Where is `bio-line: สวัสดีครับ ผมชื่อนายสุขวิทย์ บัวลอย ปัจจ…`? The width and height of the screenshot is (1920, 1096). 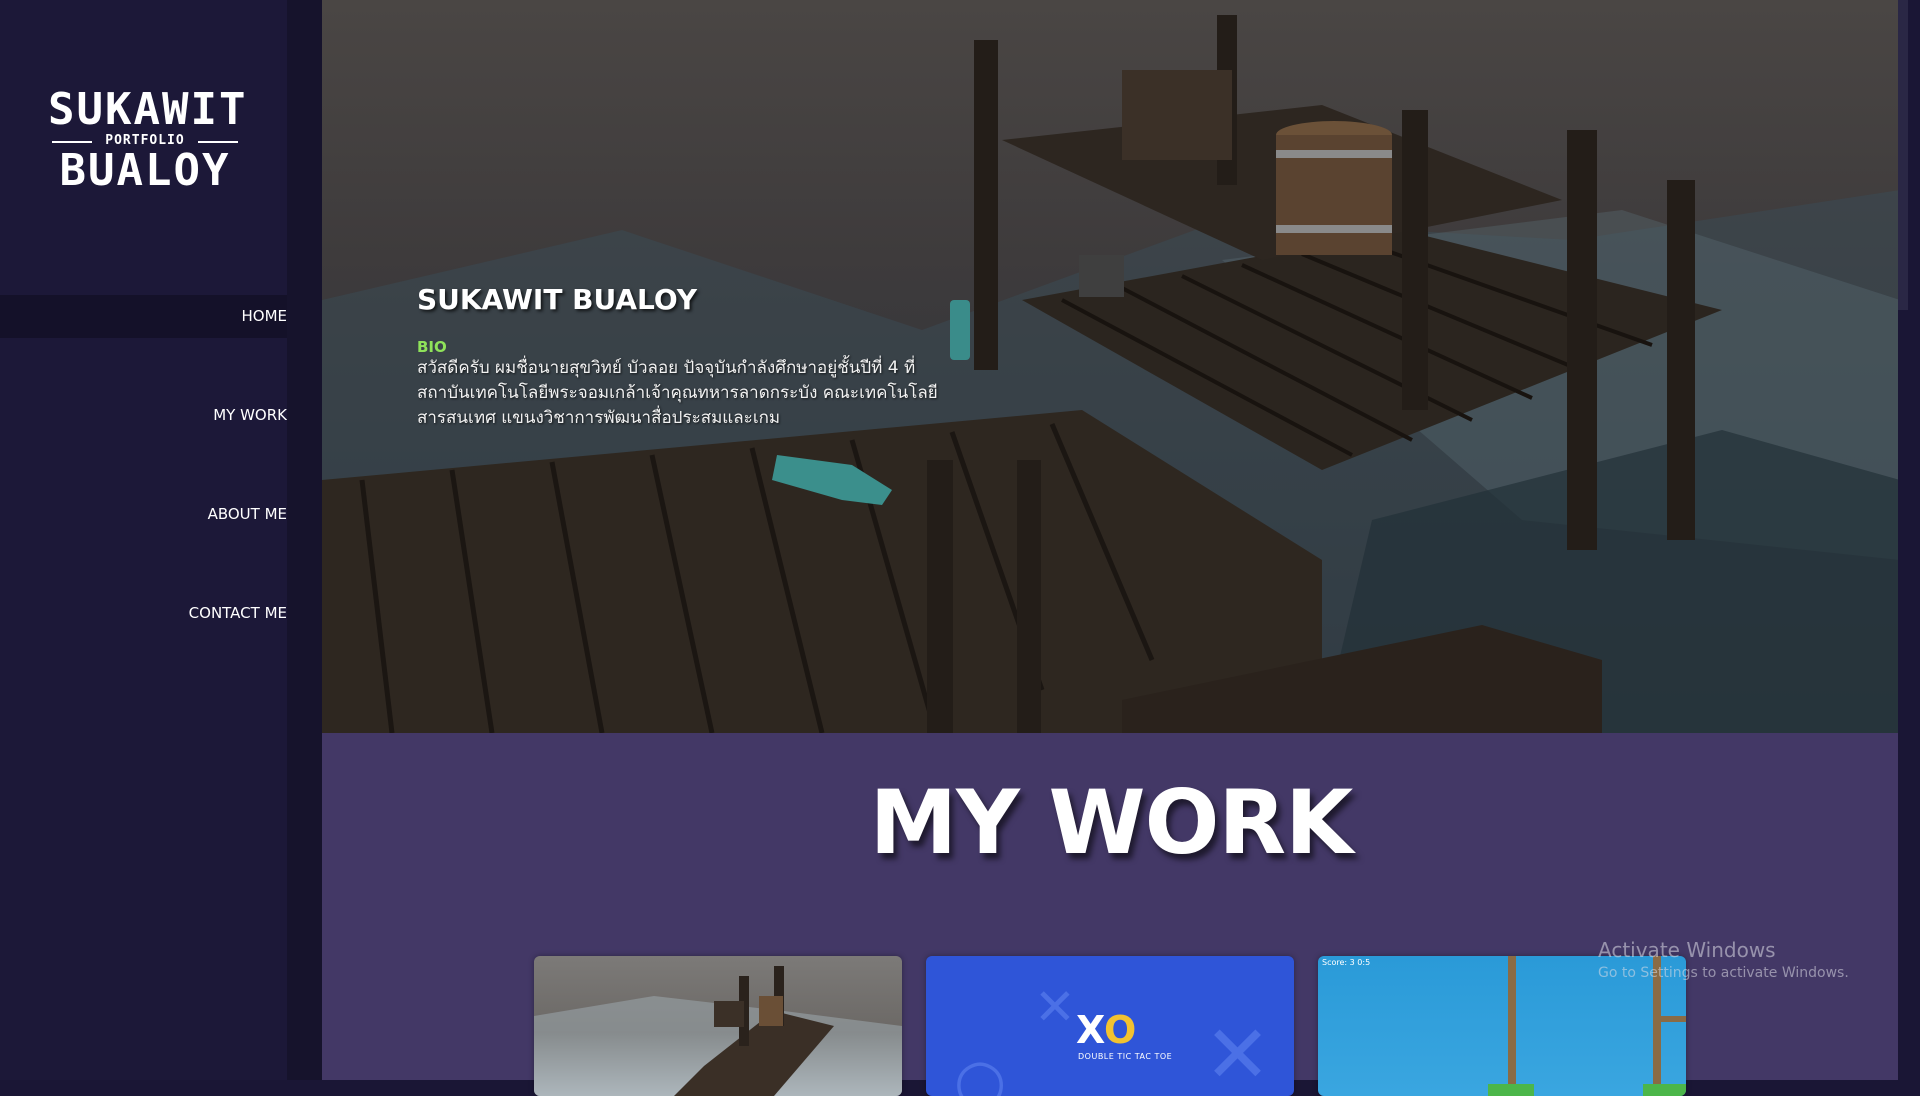
bio-line: สวัสดีครับ ผมชื่อนายสุขวิทย์ บัวลอย ปัจจ… is located at coordinates (666, 368).